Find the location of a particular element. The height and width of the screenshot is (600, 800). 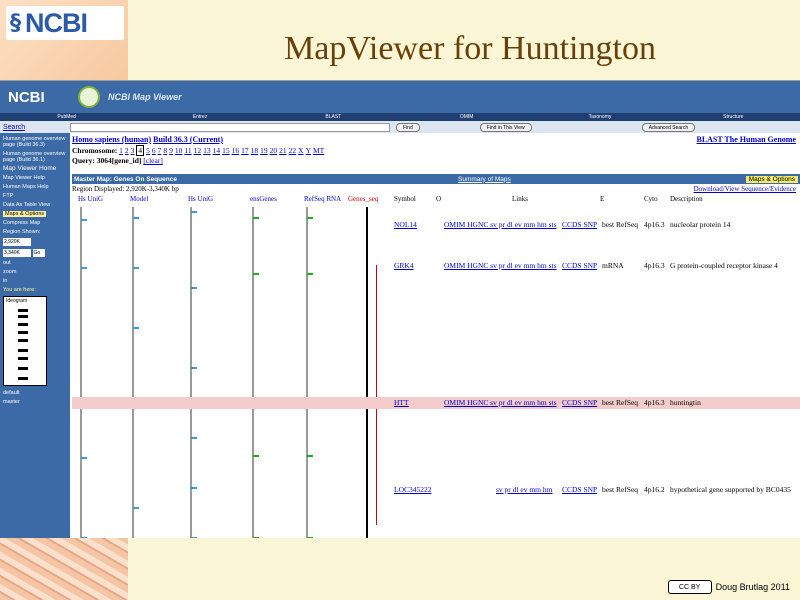

chromosome-link: 13 is located at coordinates (207, 150).